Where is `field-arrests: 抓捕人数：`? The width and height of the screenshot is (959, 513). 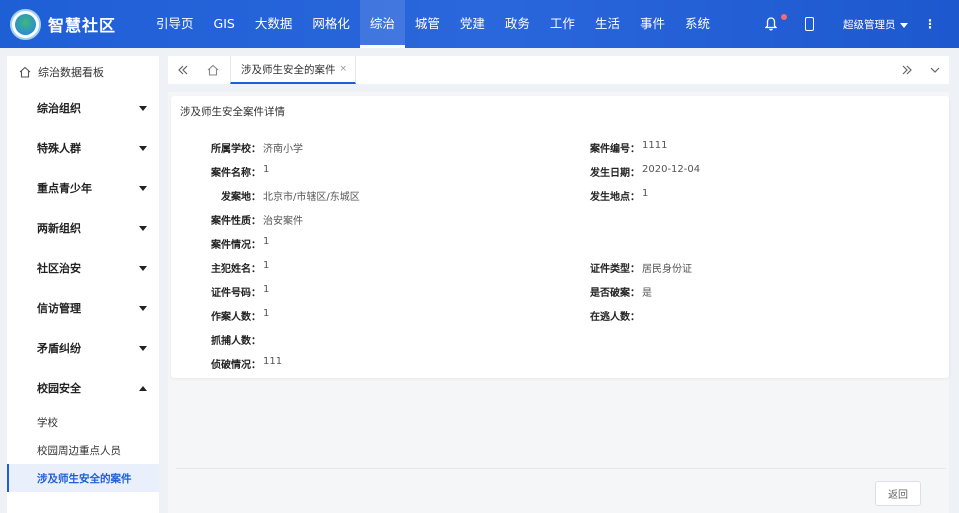 field-arrests: 抓捕人数： is located at coordinates (227, 340).